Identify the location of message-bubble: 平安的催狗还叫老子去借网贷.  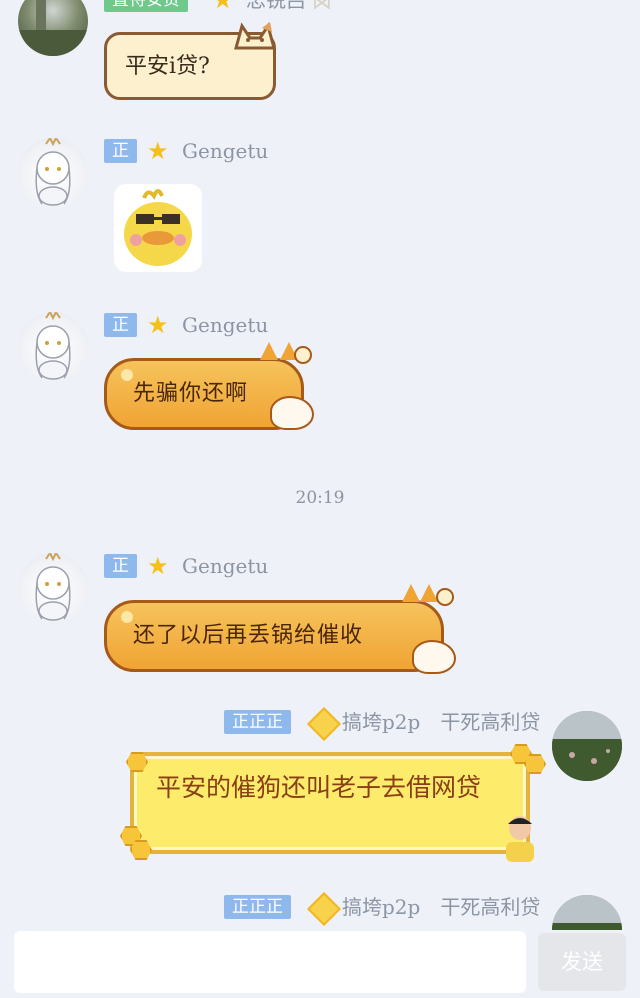
(330, 803).